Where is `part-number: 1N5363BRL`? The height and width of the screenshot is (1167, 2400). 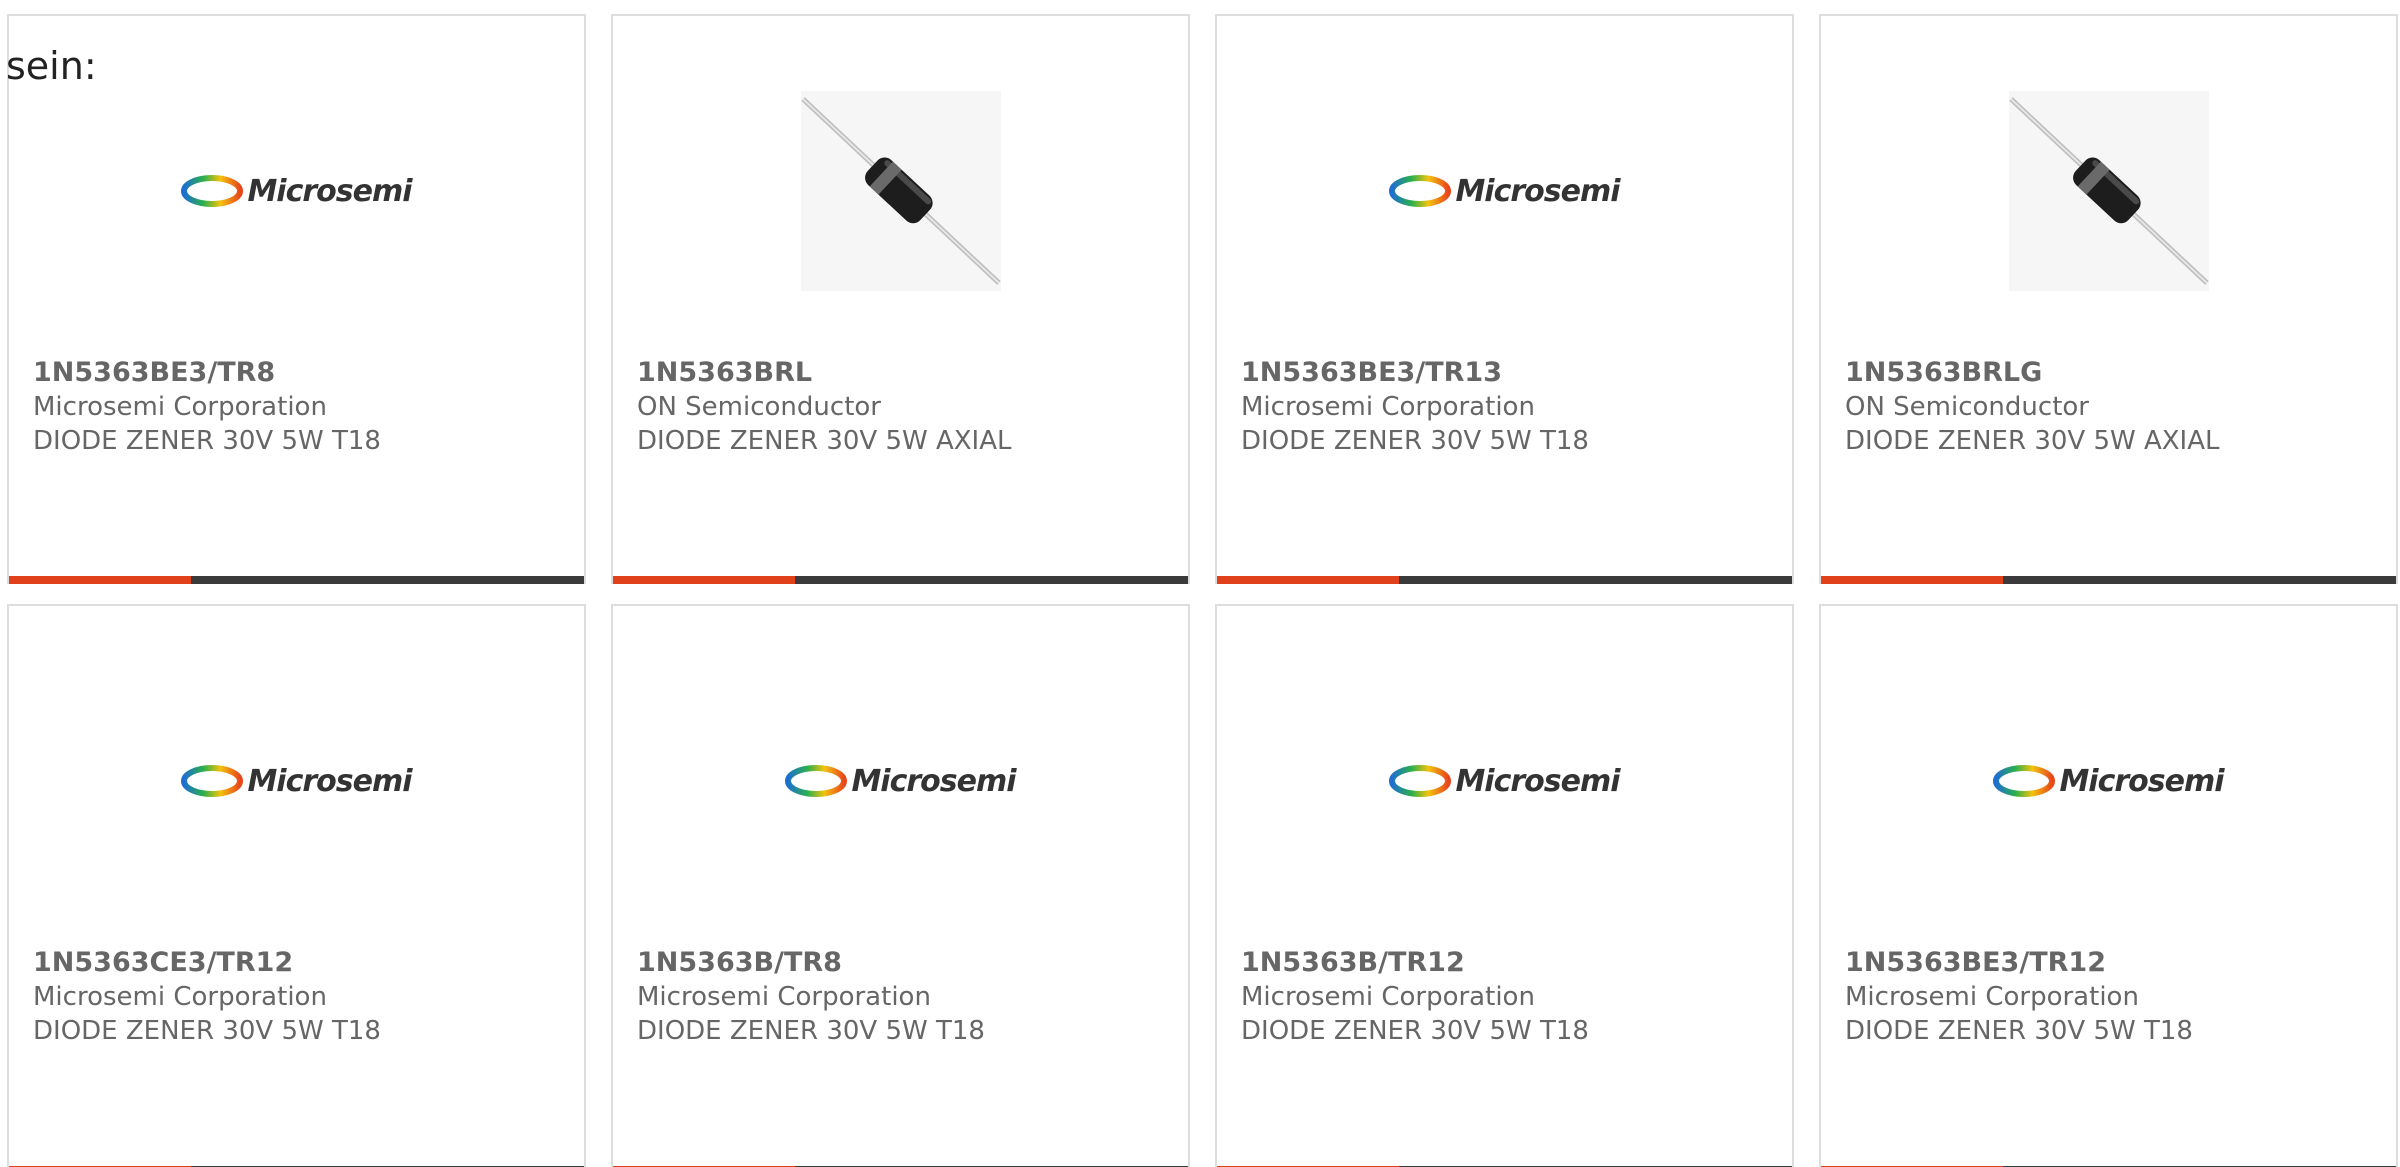
part-number: 1N5363BRL is located at coordinates (907, 373).